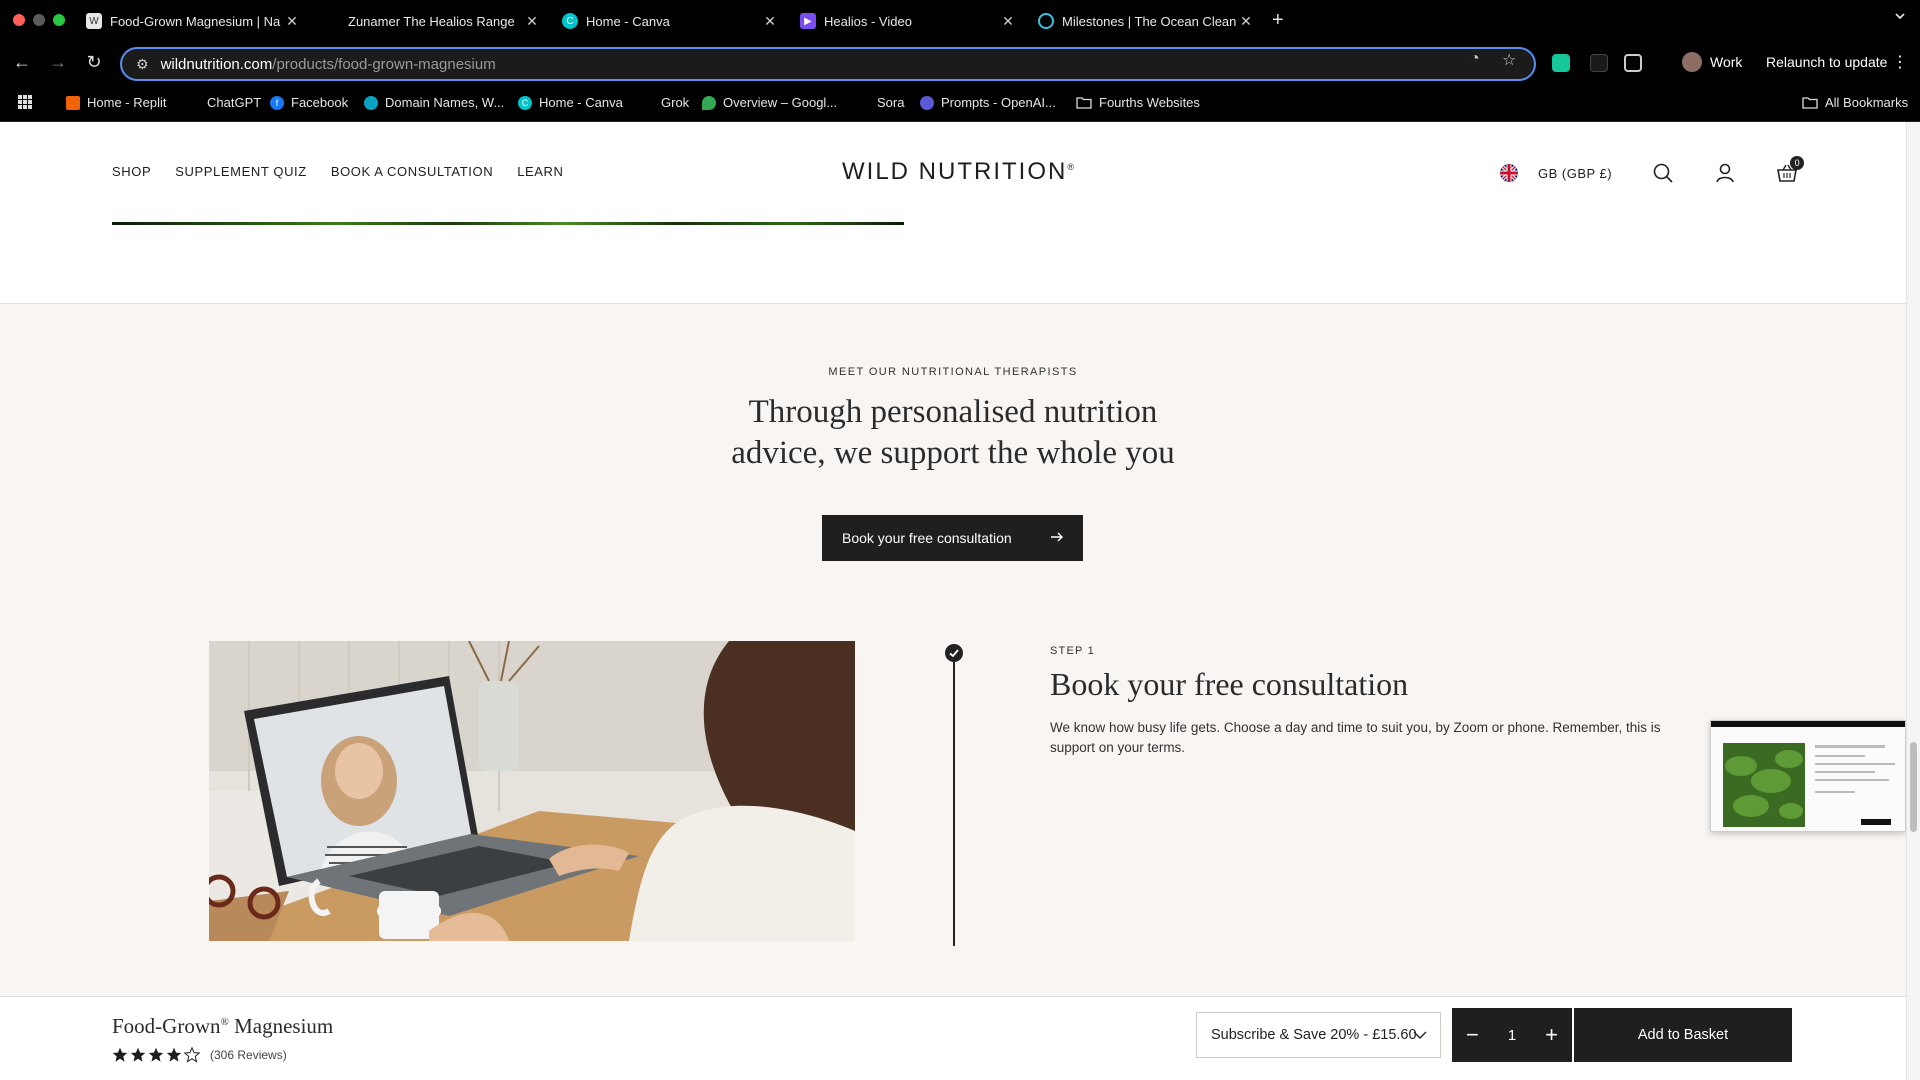  Describe the element at coordinates (508, 223) in the screenshot. I see `green-leaf-image-strip` at that location.